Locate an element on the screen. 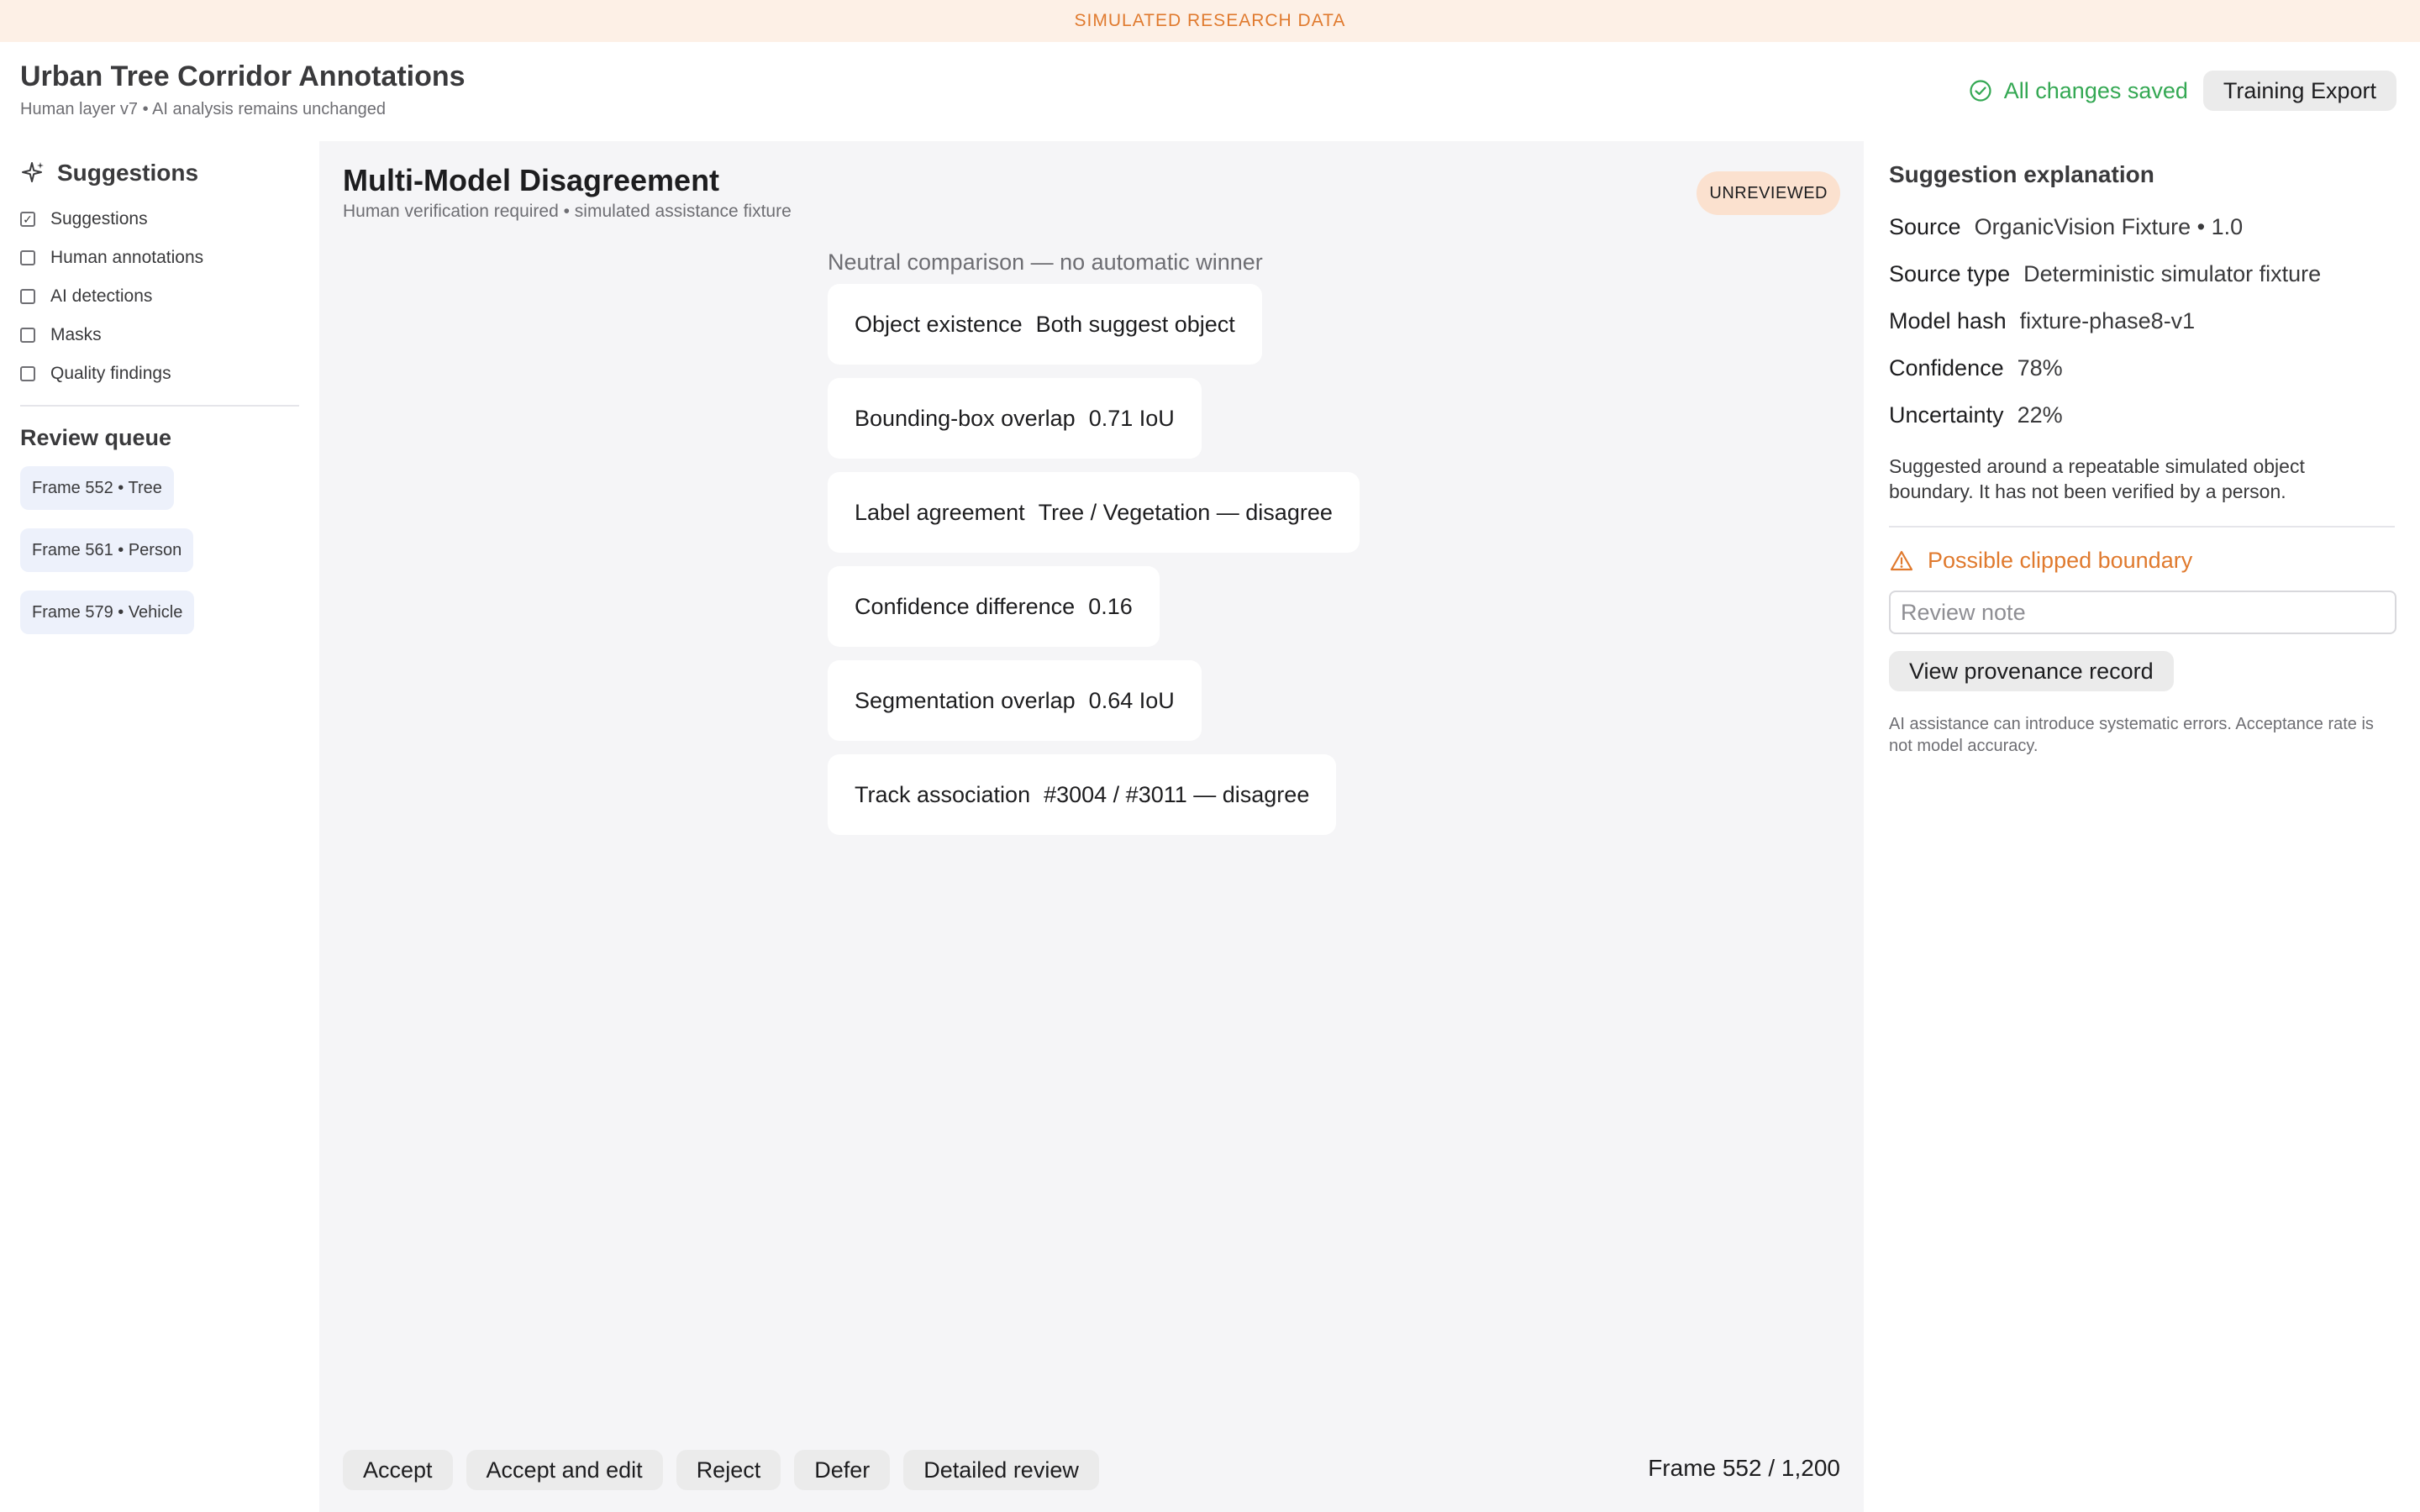 Image resolution: width=2420 pixels, height=1512 pixels. property-source: Source OrganicVision Fixture • 1.0 is located at coordinates (2142, 226).